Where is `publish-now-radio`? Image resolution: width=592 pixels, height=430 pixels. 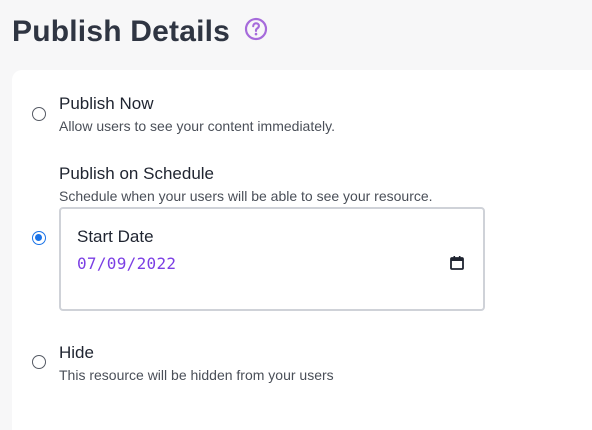 publish-now-radio is located at coordinates (39, 114).